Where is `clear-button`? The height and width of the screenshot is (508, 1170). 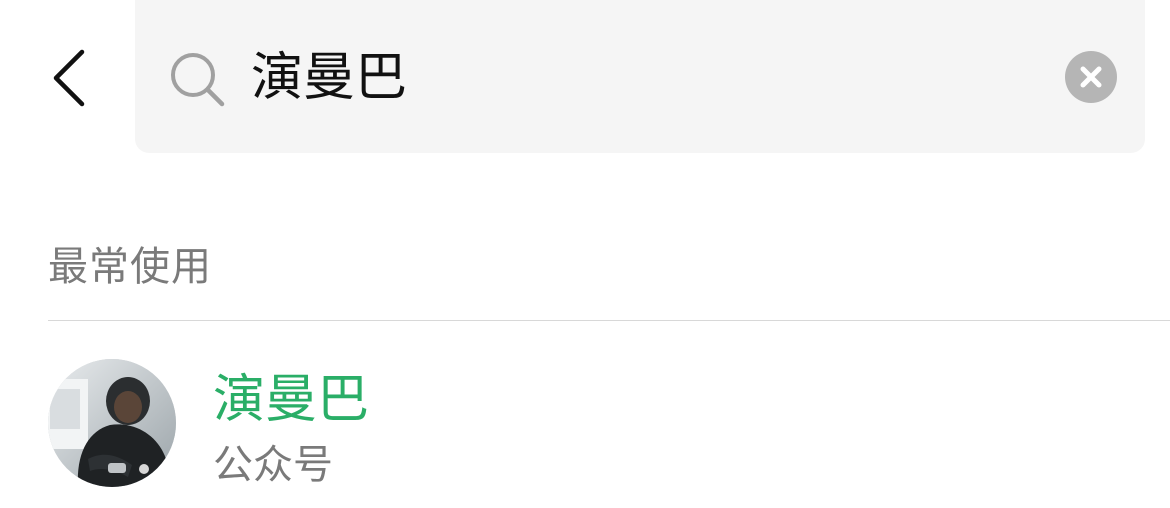 clear-button is located at coordinates (1091, 77).